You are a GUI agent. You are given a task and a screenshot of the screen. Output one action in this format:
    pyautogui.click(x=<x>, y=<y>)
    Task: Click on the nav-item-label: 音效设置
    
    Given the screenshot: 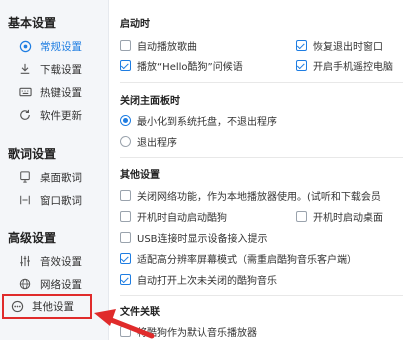 What is the action you would take?
    pyautogui.click(x=61, y=261)
    